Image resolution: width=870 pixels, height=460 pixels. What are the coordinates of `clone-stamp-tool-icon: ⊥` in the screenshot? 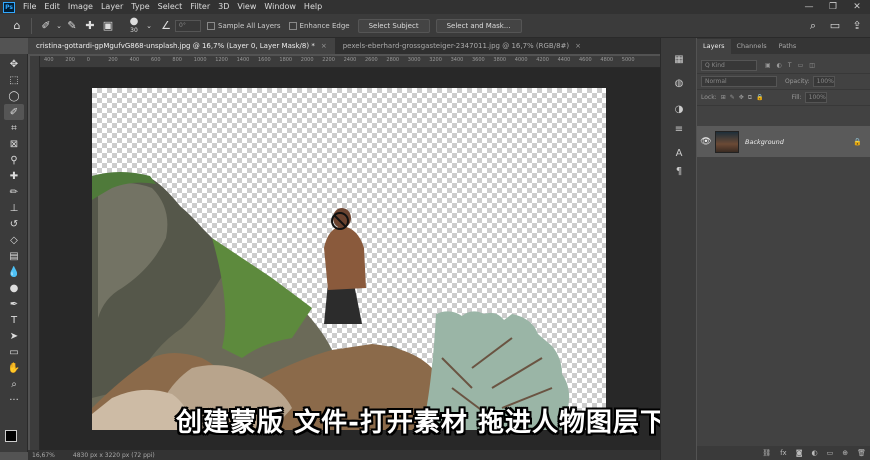 It's located at (14, 208).